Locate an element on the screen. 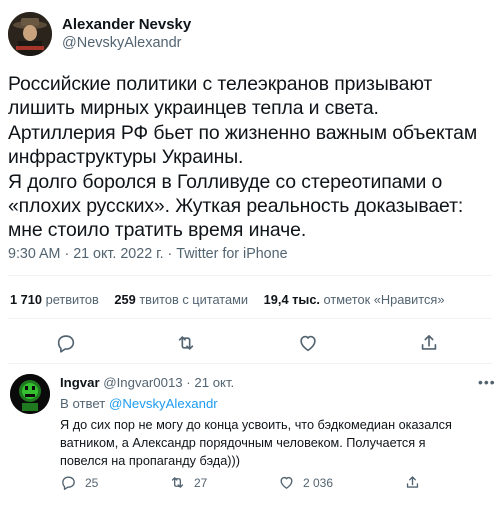 This screenshot has height=505, width=500. reply-text-line: повелся на пропаганду бэда))) is located at coordinates (150, 461).